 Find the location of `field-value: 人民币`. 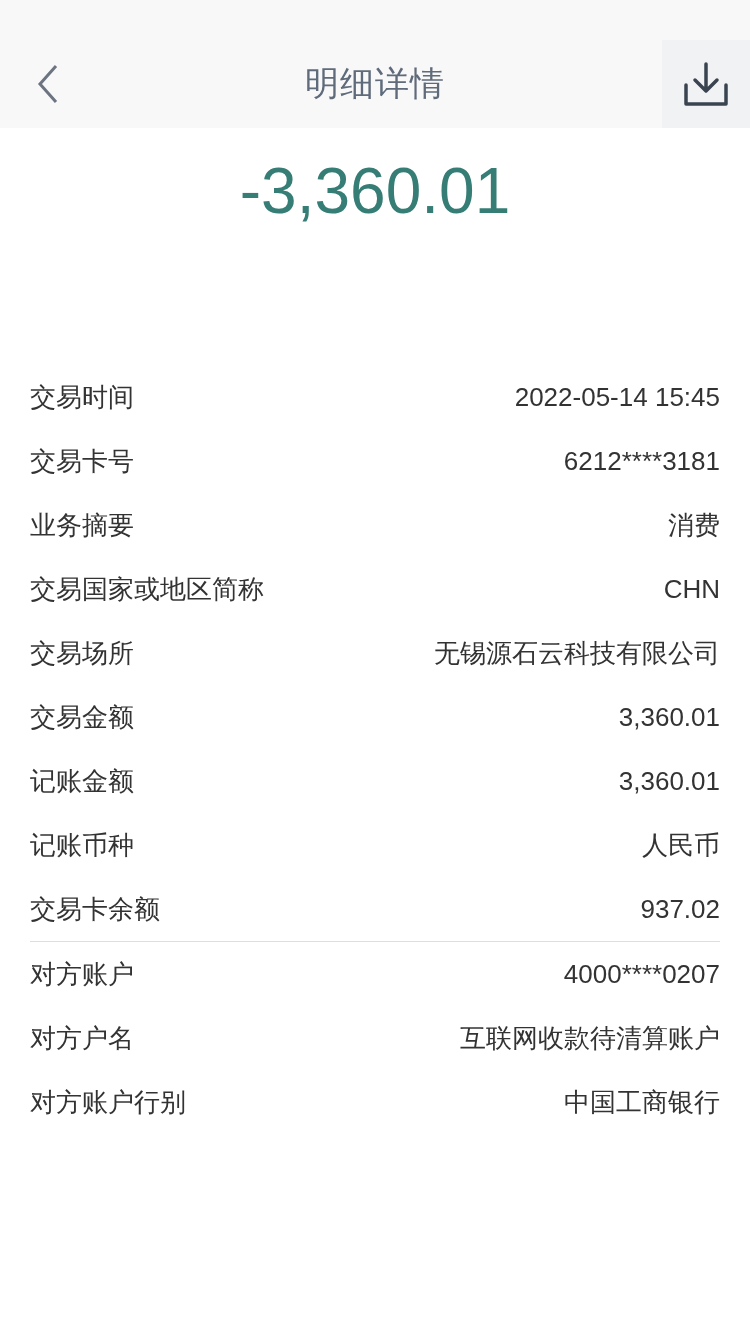

field-value: 人民币 is located at coordinates (681, 845).